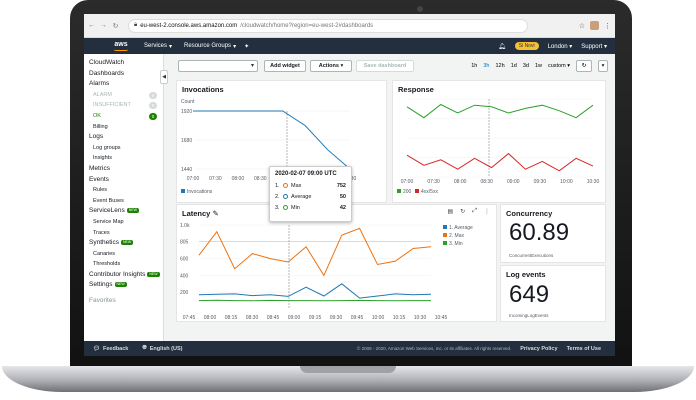 This screenshot has height=400, width=696. I want to click on sidebar-item-cloudwatch: CloudWatch, so click(126, 63).